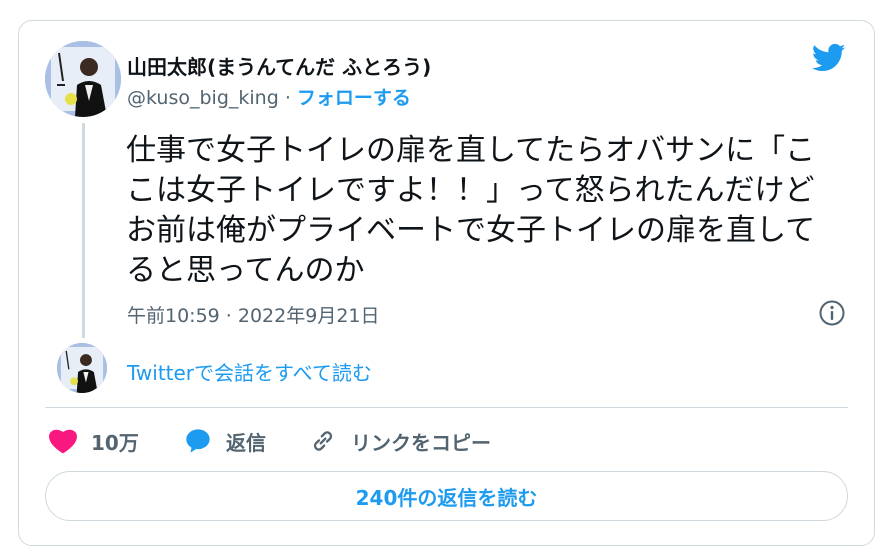 Image resolution: width=889 pixels, height=556 pixels. What do you see at coordinates (246, 442) in the screenshot?
I see `reply-label: 返信` at bounding box center [246, 442].